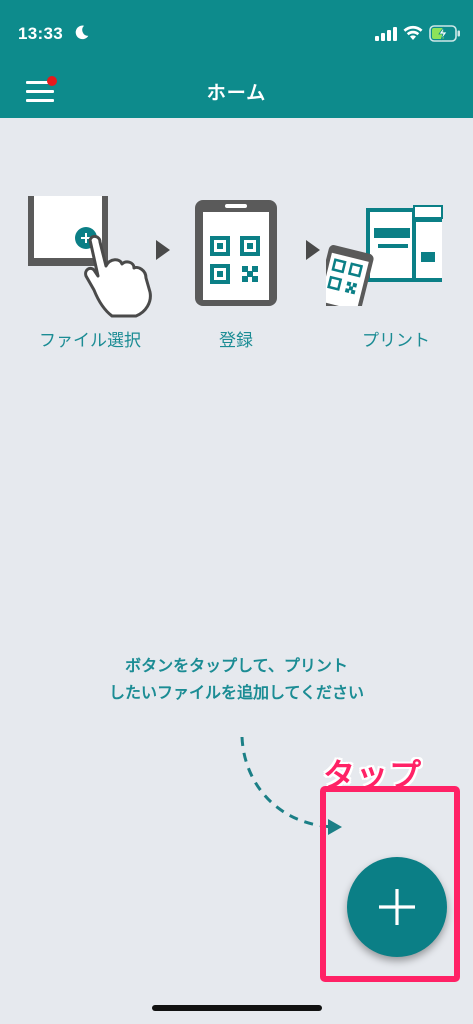 The height and width of the screenshot is (1024, 473). Describe the element at coordinates (82, 32) in the screenshot. I see `moon-icon` at that location.